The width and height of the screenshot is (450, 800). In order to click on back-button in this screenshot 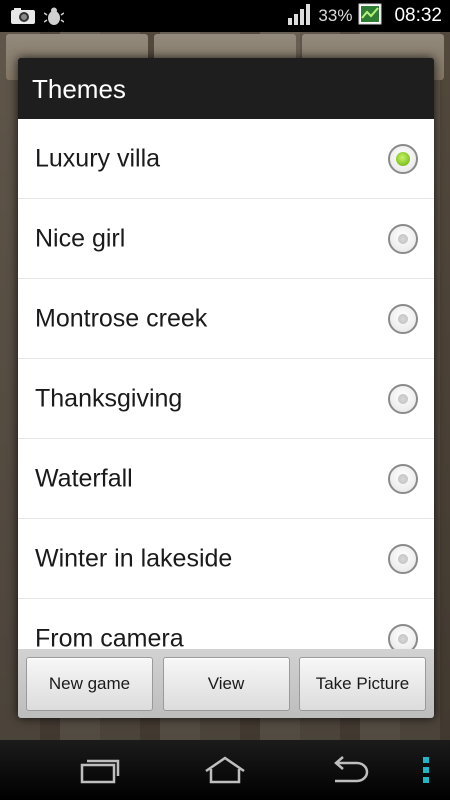, I will do `click(350, 770)`.